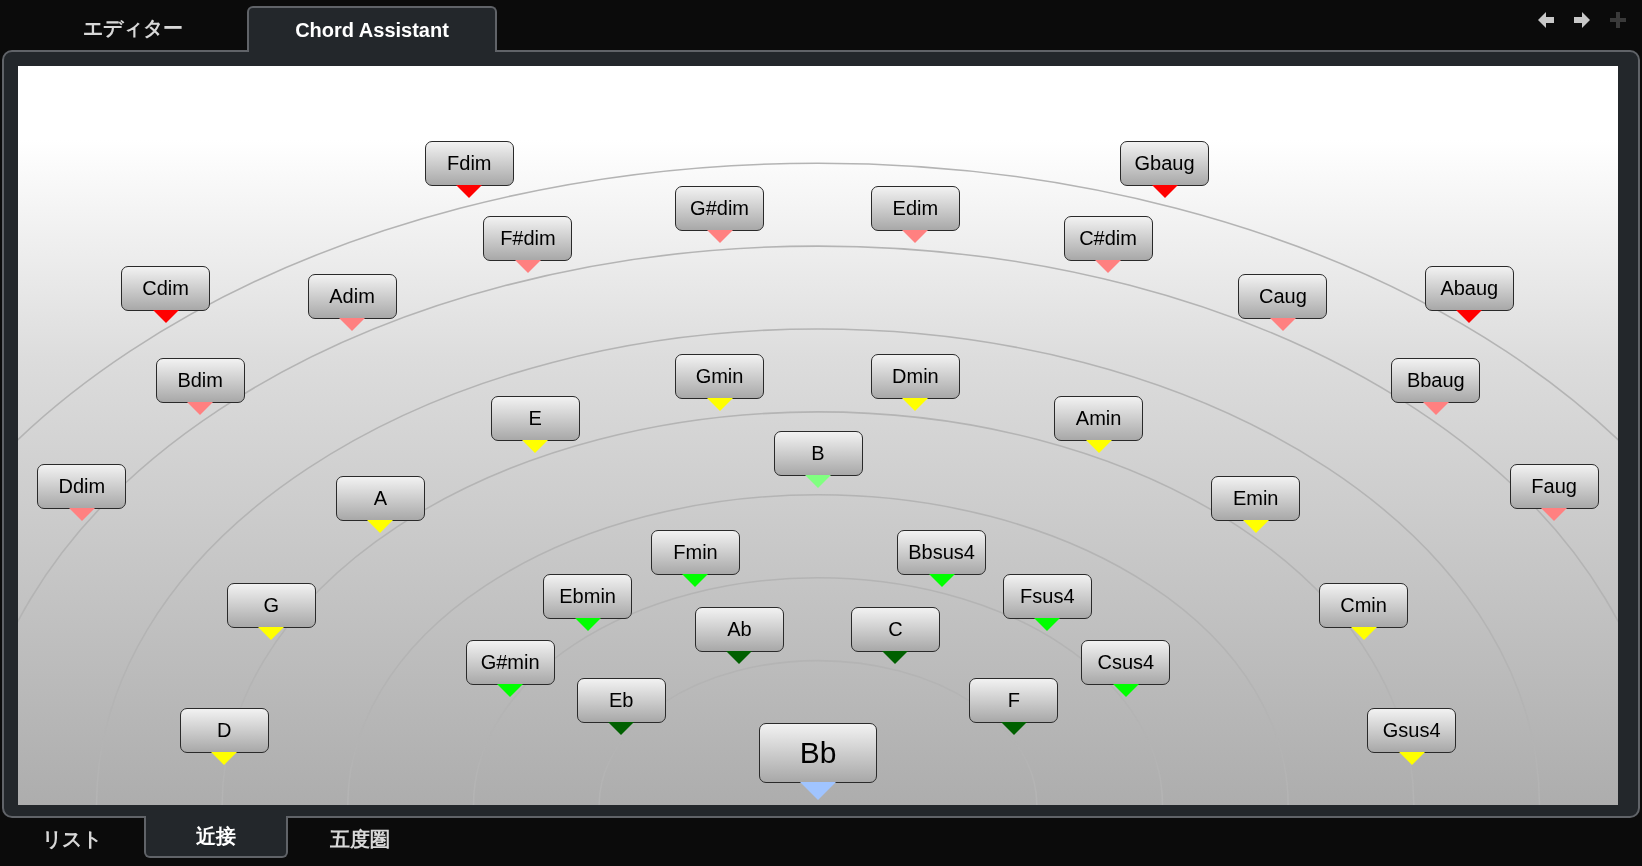 The image size is (1642, 866). What do you see at coordinates (1283, 297) in the screenshot?
I see `chord-button: Caug` at bounding box center [1283, 297].